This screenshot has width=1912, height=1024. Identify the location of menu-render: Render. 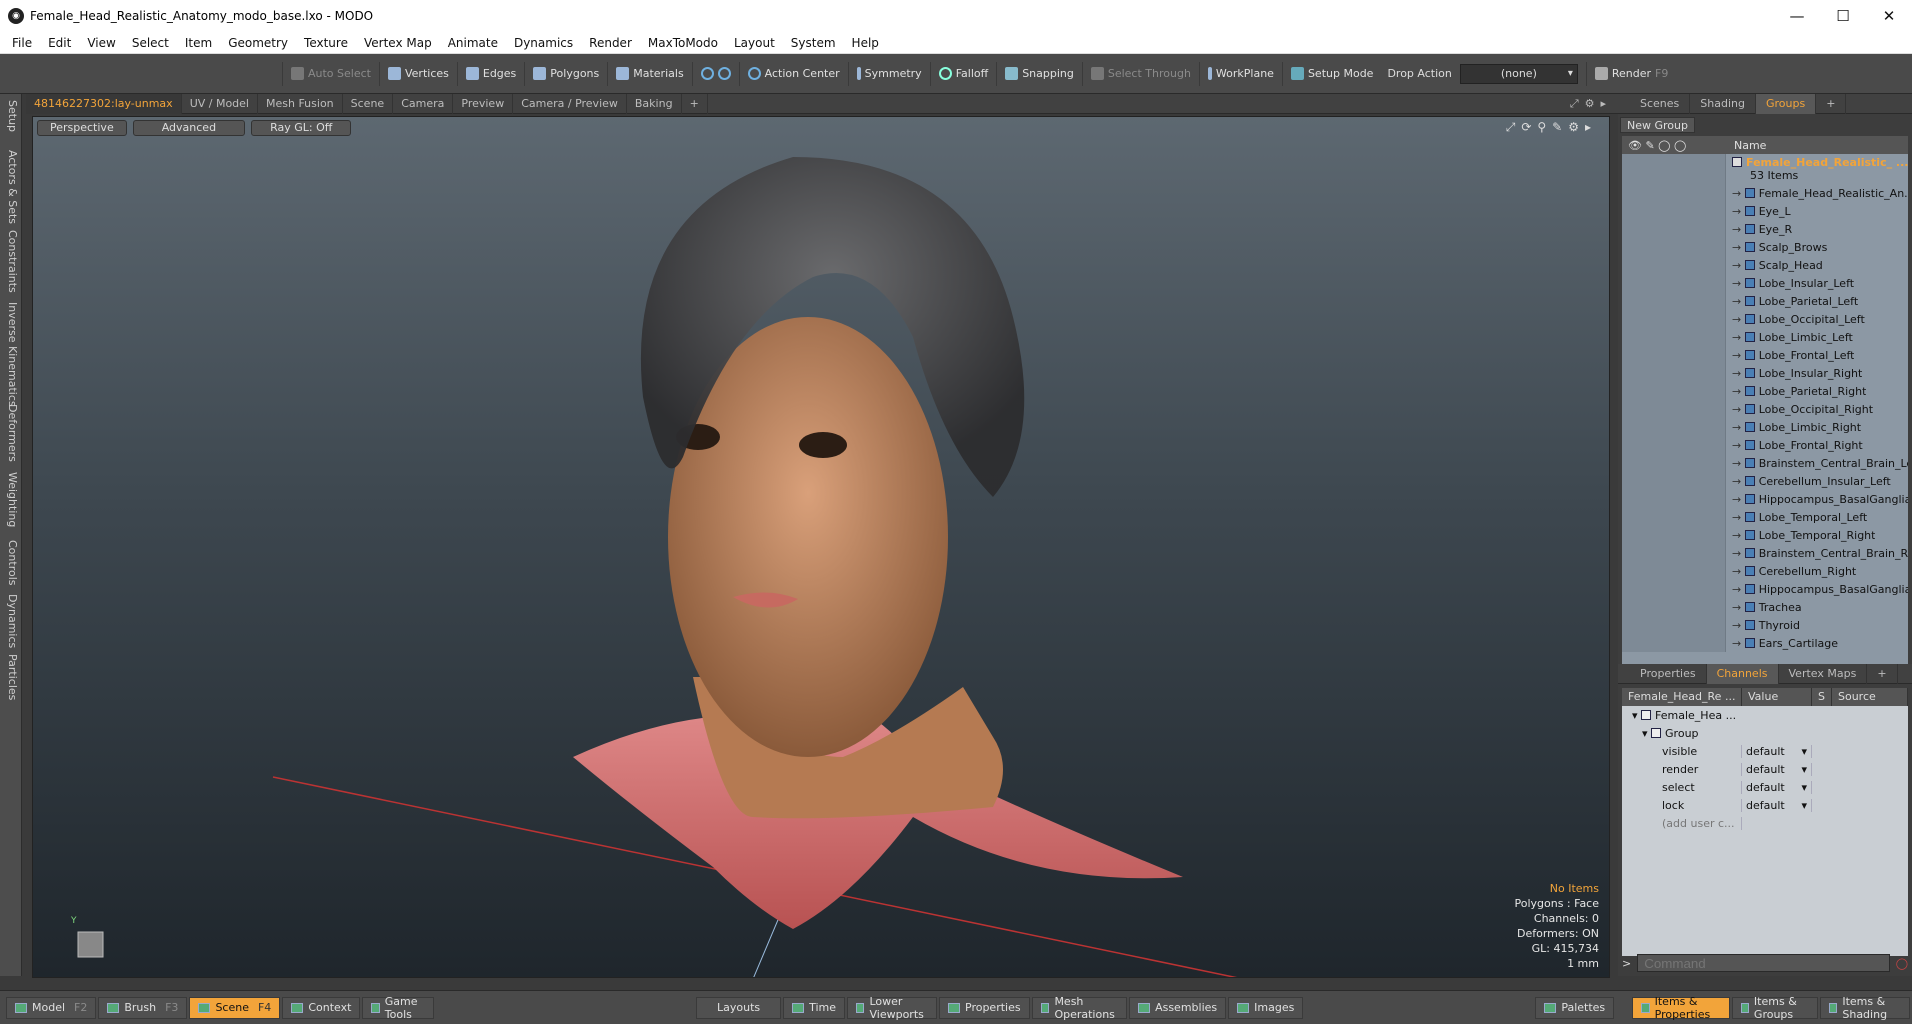
(610, 43).